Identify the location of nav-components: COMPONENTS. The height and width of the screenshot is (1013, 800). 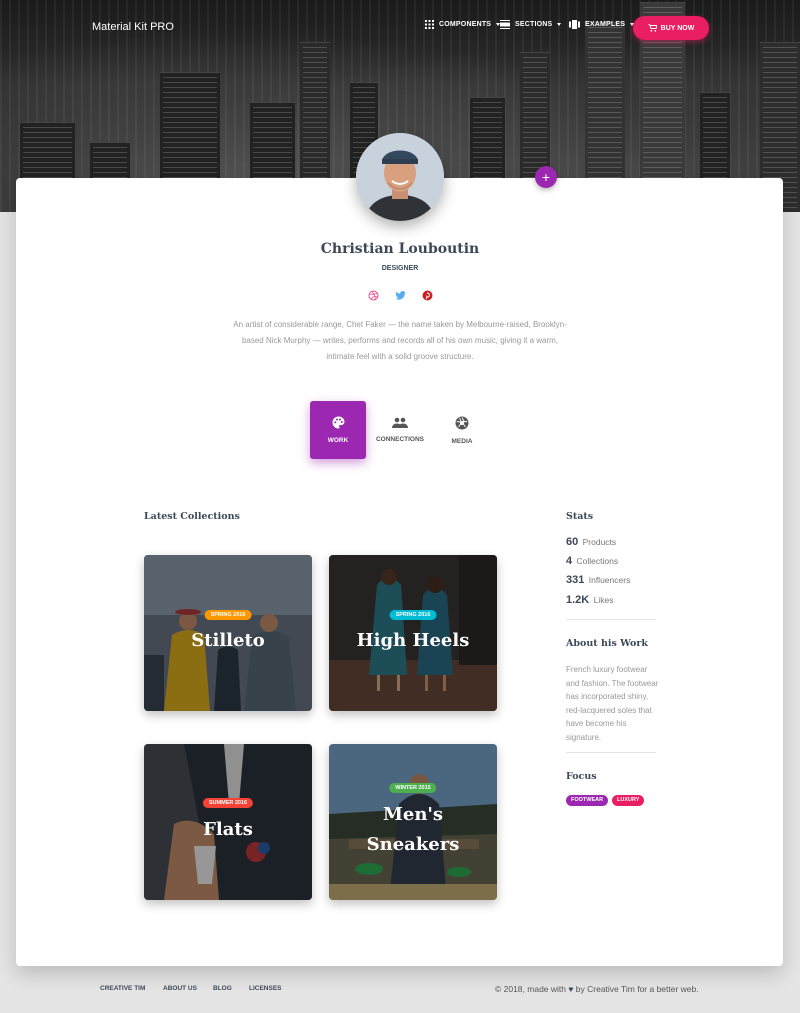
(463, 24).